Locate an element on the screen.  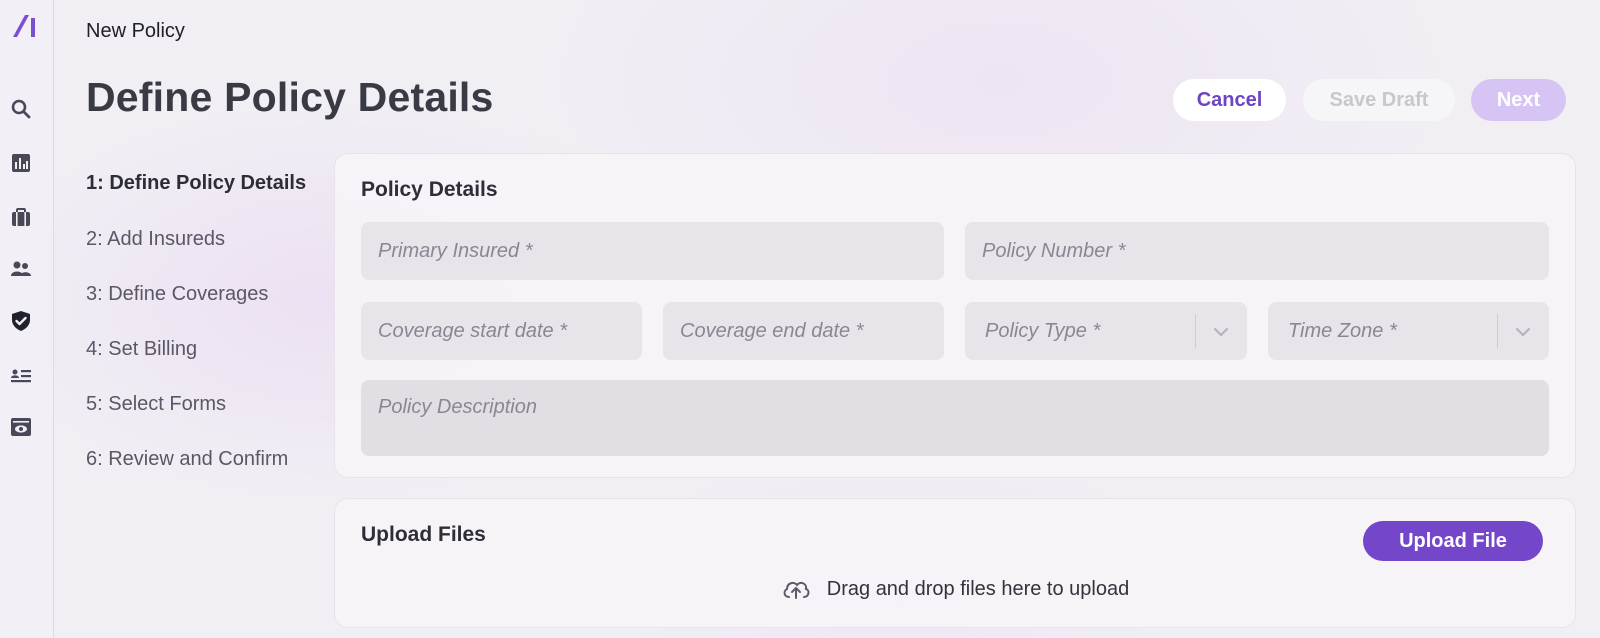
logo-icon is located at coordinates (25, 26).